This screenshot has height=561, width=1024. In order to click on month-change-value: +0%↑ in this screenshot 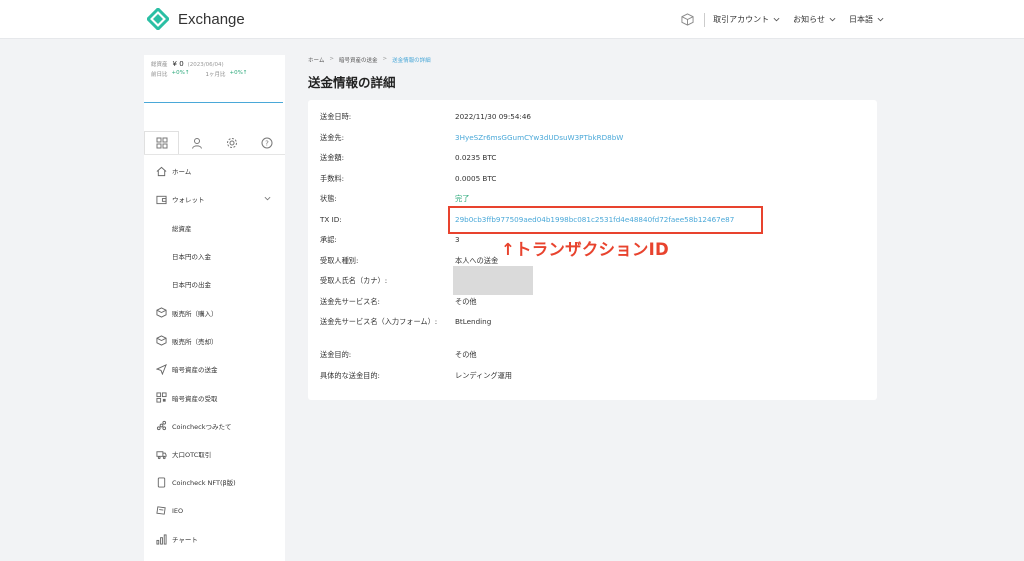, I will do `click(238, 73)`.